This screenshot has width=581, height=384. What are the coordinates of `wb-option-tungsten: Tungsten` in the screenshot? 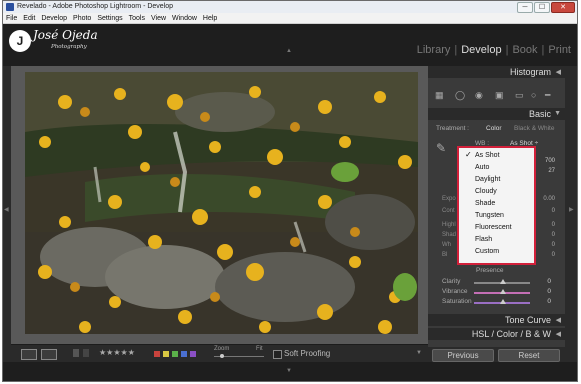 It's located at (489, 215).